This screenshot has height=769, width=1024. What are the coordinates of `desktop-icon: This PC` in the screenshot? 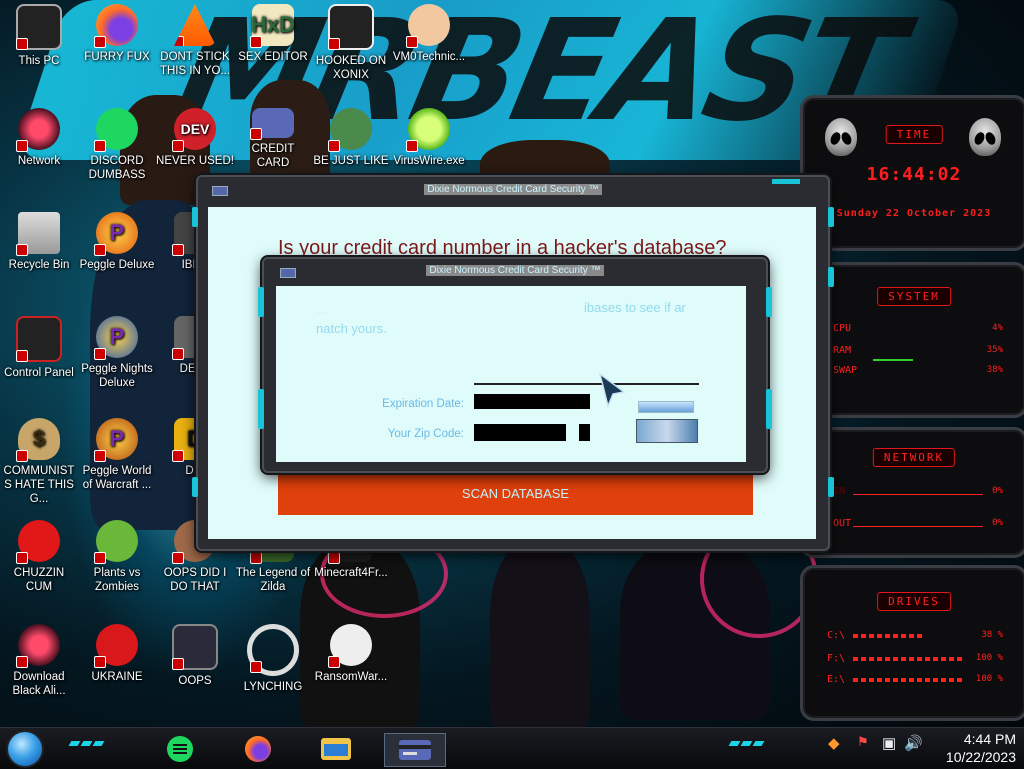 It's located at (39, 36).